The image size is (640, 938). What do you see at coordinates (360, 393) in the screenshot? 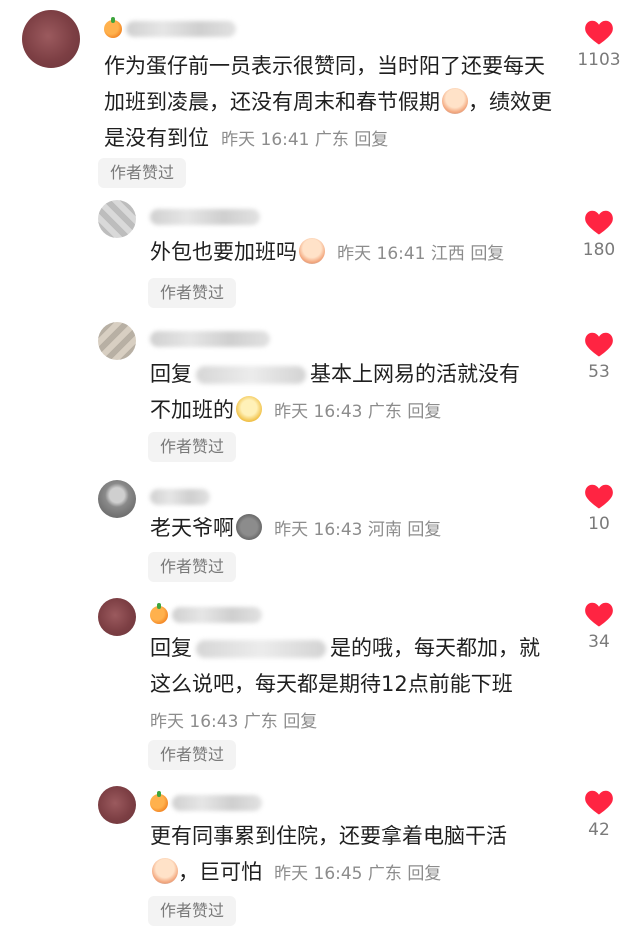
I see `comment-text: 回复 基本上网易的活就没有 不加班的 昨天 16:43 广东 回复` at bounding box center [360, 393].